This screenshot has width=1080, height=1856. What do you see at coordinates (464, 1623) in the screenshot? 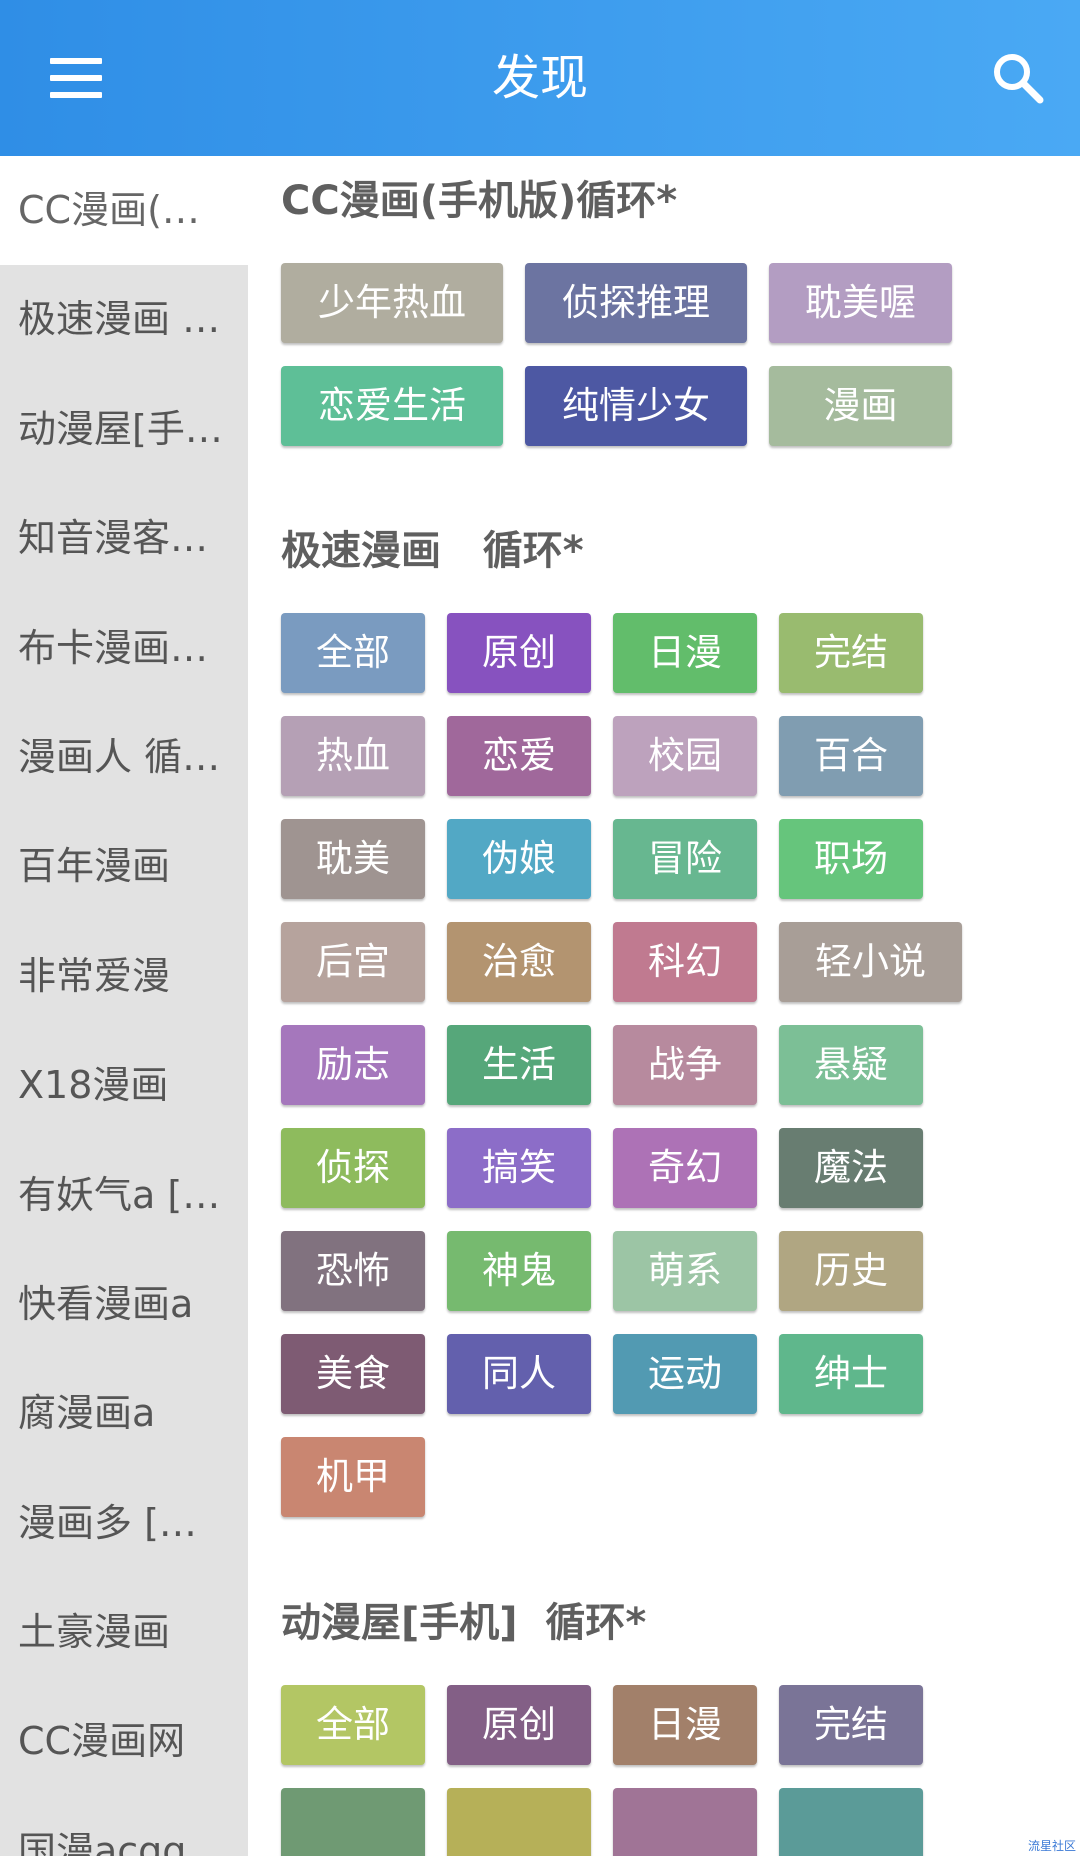
I see `section-title: 动漫屋[手机] 循环*` at bounding box center [464, 1623].